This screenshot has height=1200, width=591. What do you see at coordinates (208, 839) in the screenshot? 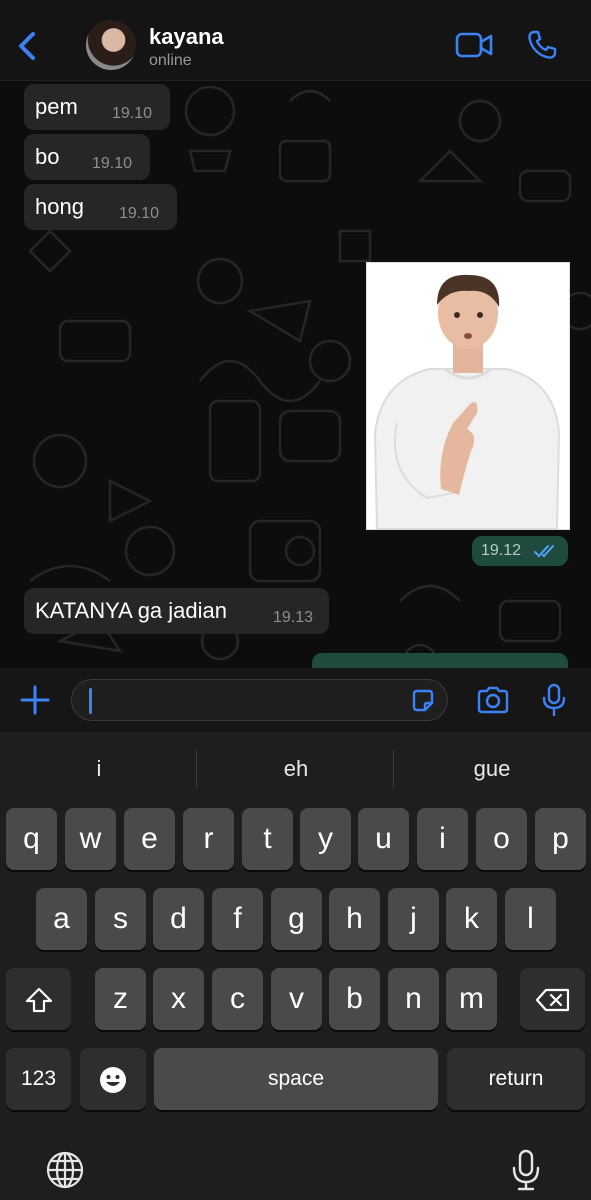
I see `key-r: r` at bounding box center [208, 839].